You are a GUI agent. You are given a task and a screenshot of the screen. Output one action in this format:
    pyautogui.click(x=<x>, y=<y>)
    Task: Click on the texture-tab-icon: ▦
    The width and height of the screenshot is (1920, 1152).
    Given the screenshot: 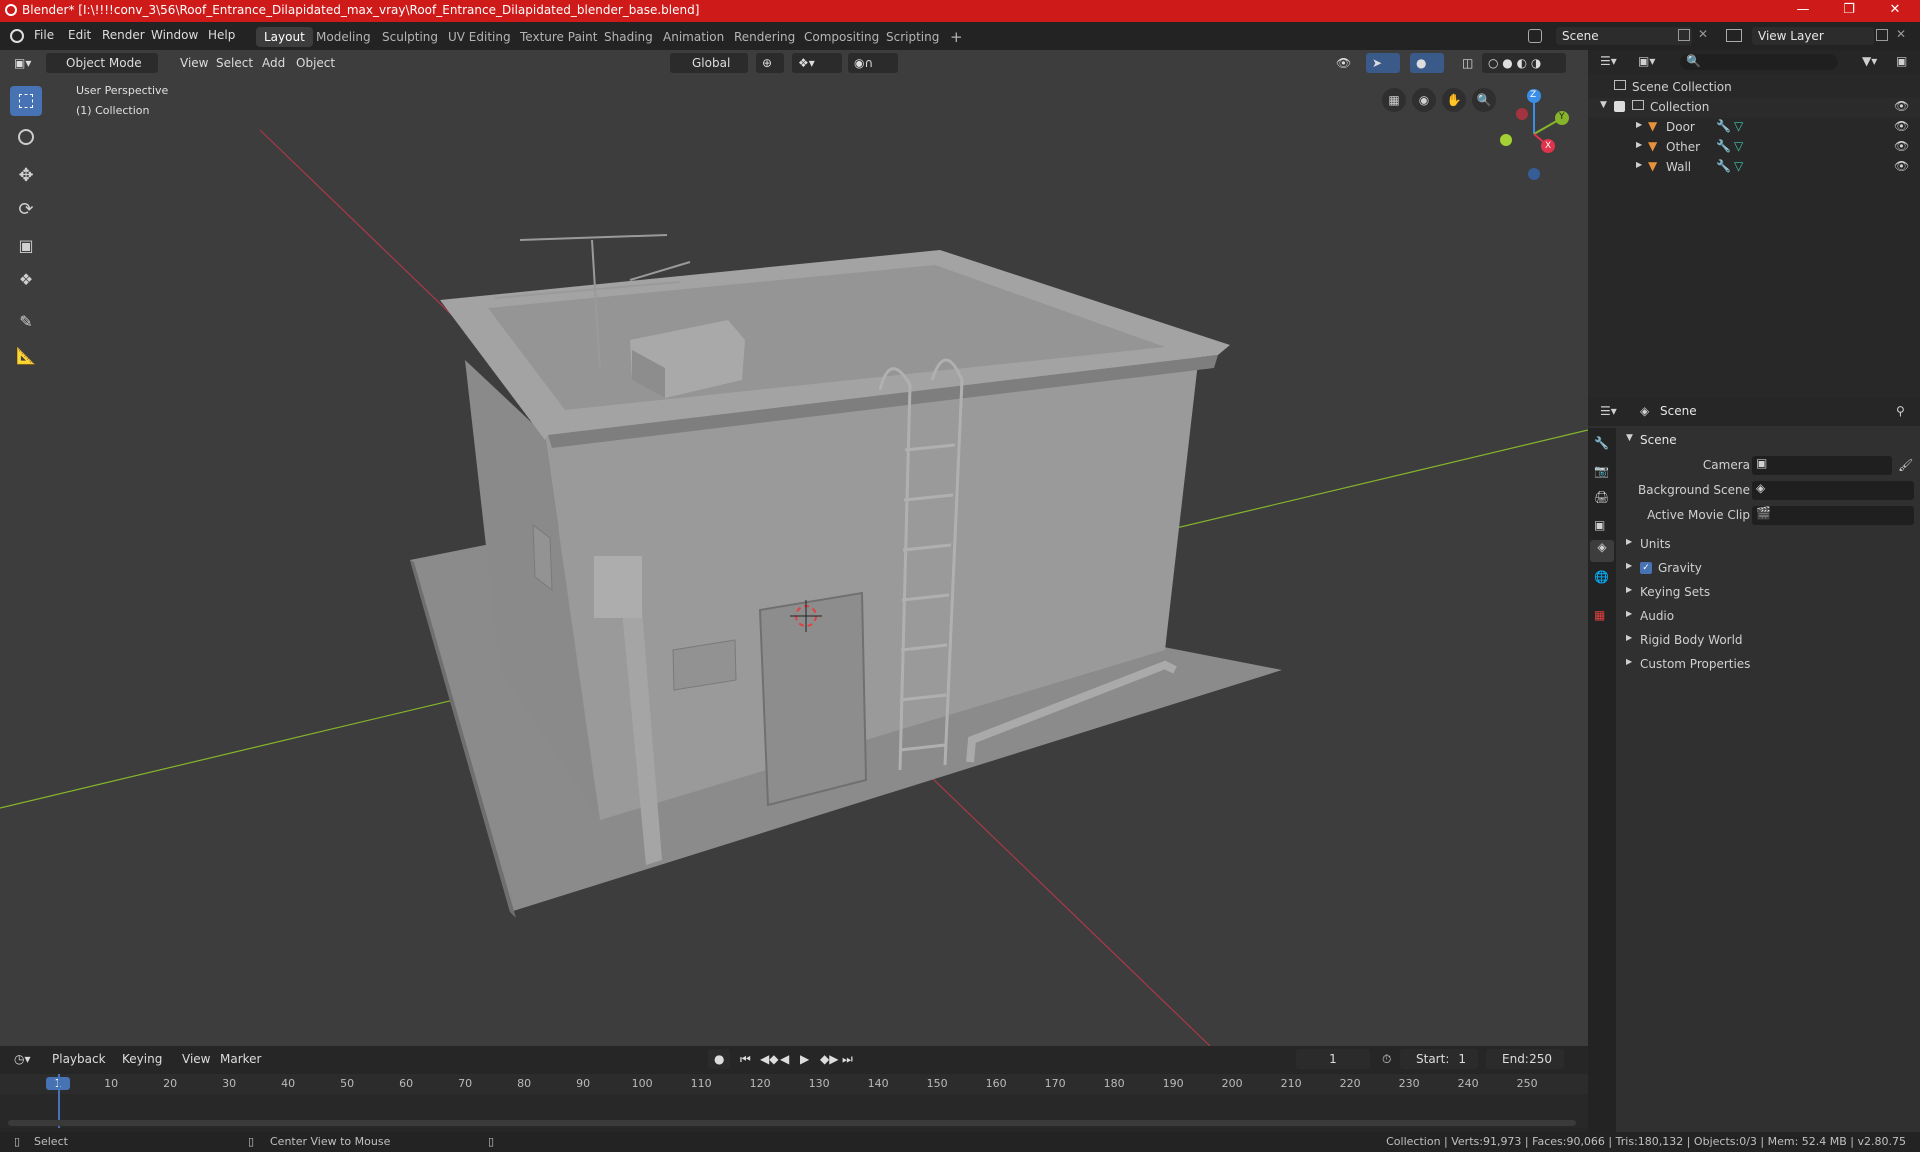 What is the action you would take?
    pyautogui.click(x=1599, y=615)
    